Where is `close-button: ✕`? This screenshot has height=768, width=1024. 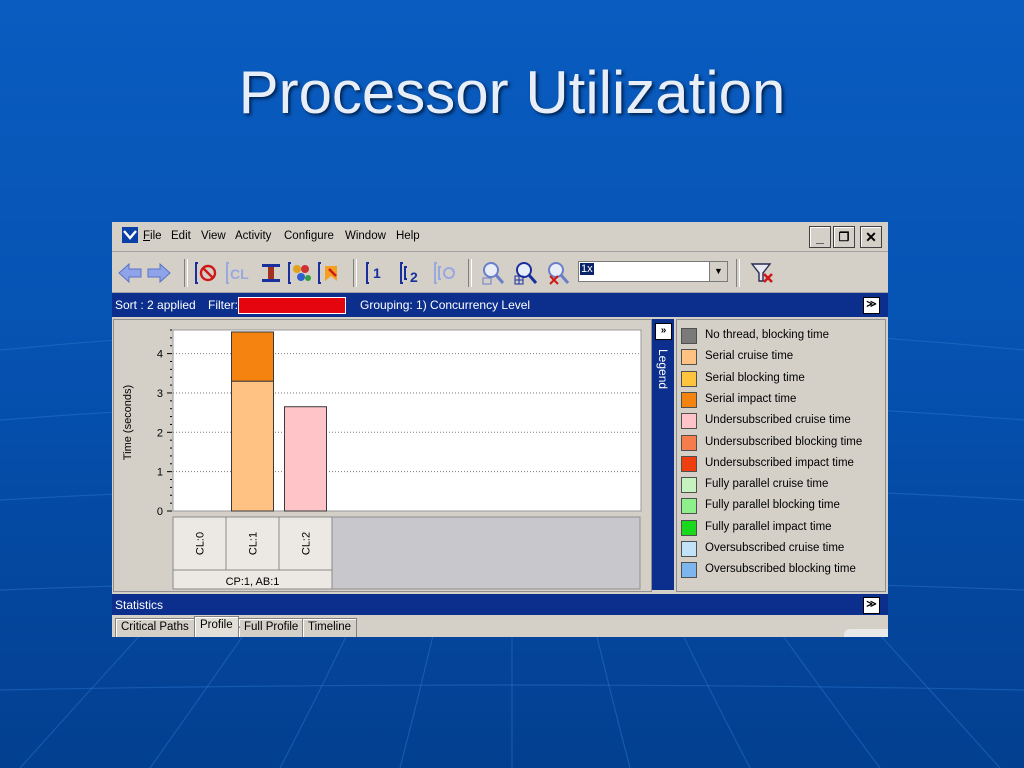 close-button: ✕ is located at coordinates (871, 237).